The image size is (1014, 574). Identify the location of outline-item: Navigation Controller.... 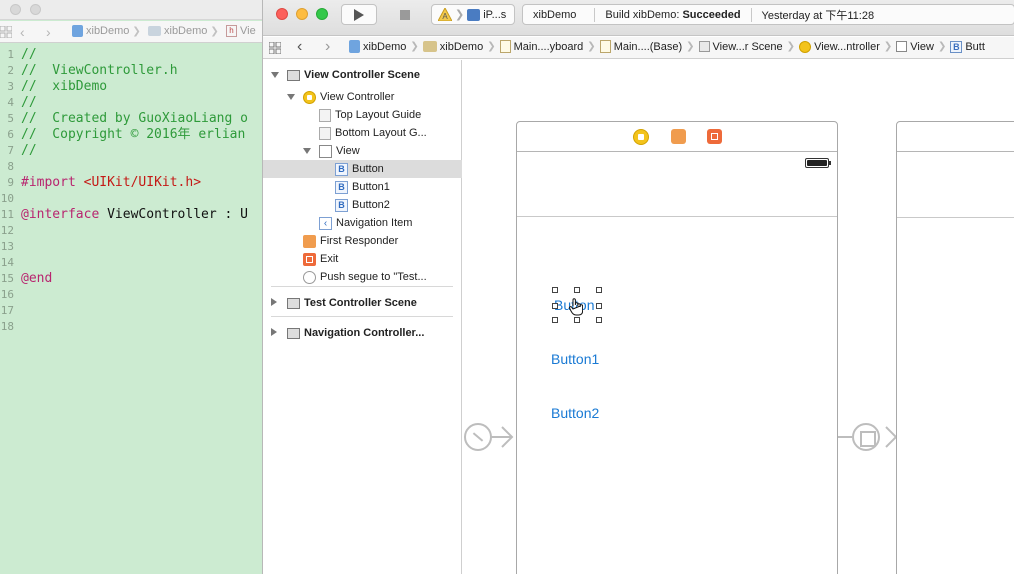
(362, 333).